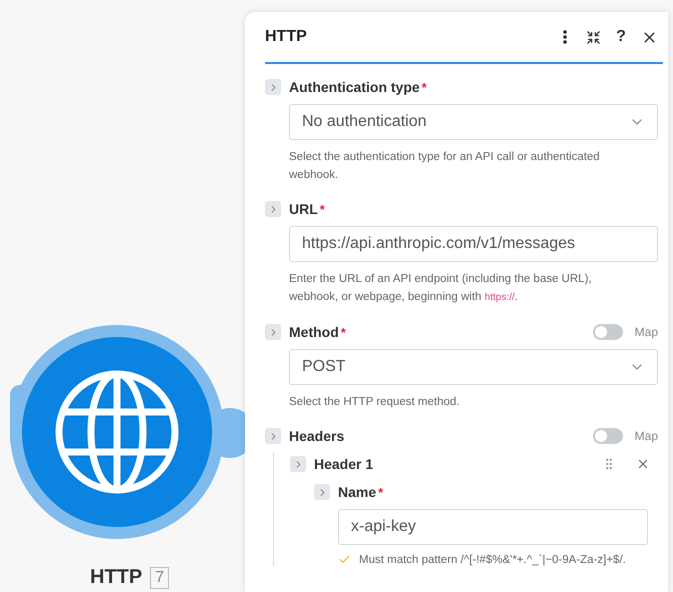  I want to click on more-icon, so click(565, 37).